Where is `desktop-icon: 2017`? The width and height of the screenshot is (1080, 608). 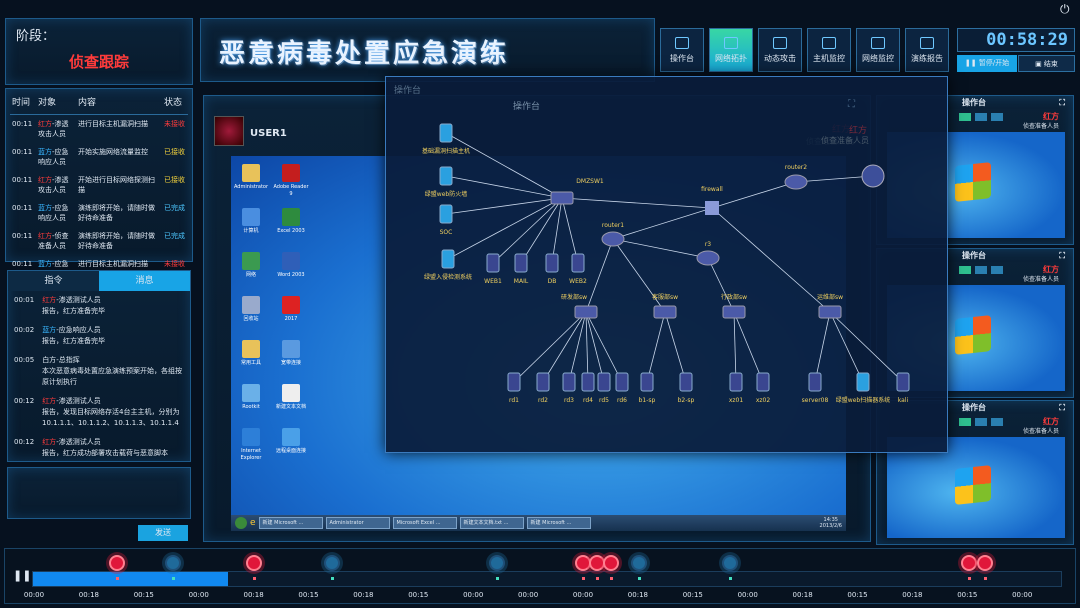 desktop-icon: 2017 is located at coordinates (291, 309).